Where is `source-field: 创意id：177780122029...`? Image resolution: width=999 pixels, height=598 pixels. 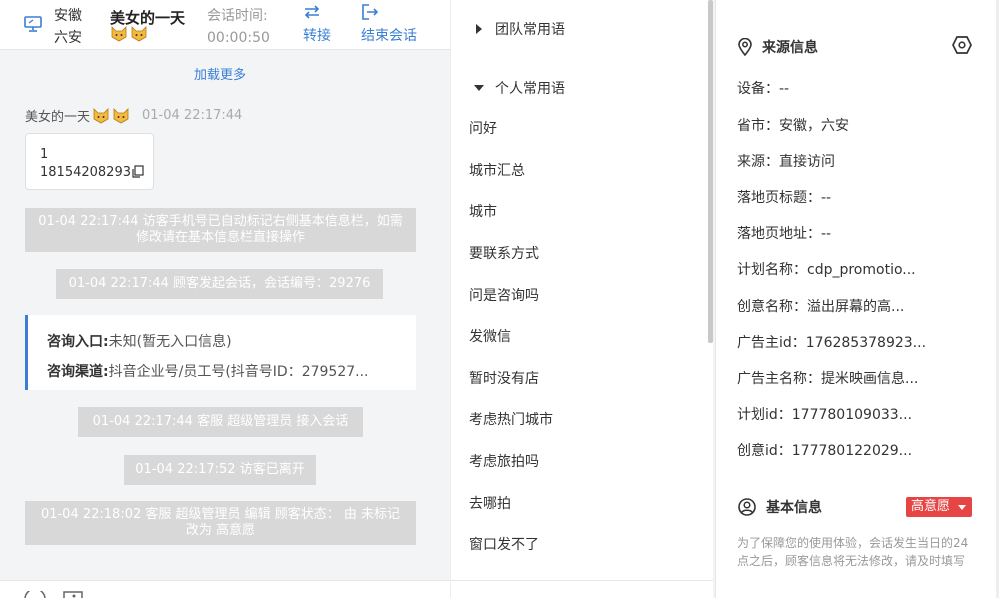
source-field: 创意id：177780122029... is located at coordinates (825, 451).